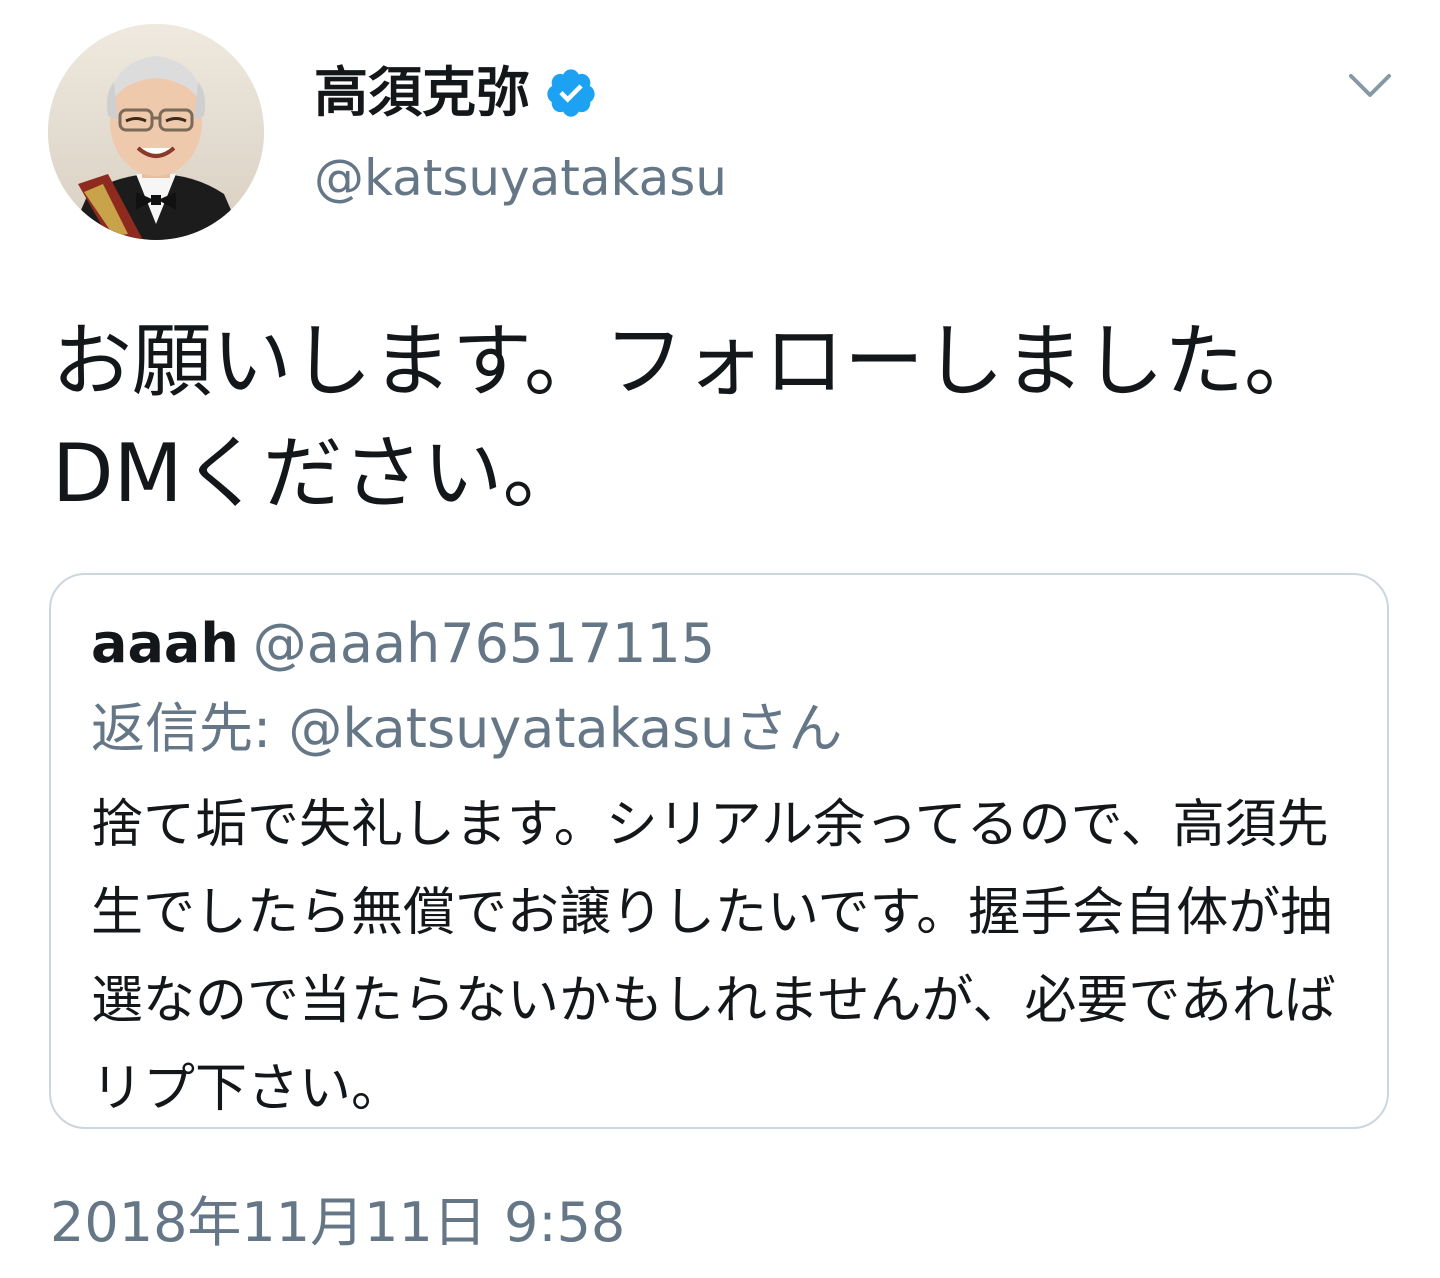 Image resolution: width=1440 pixels, height=1278 pixels. What do you see at coordinates (422, 92) in the screenshot?
I see `display-name-text: 高須克弥` at bounding box center [422, 92].